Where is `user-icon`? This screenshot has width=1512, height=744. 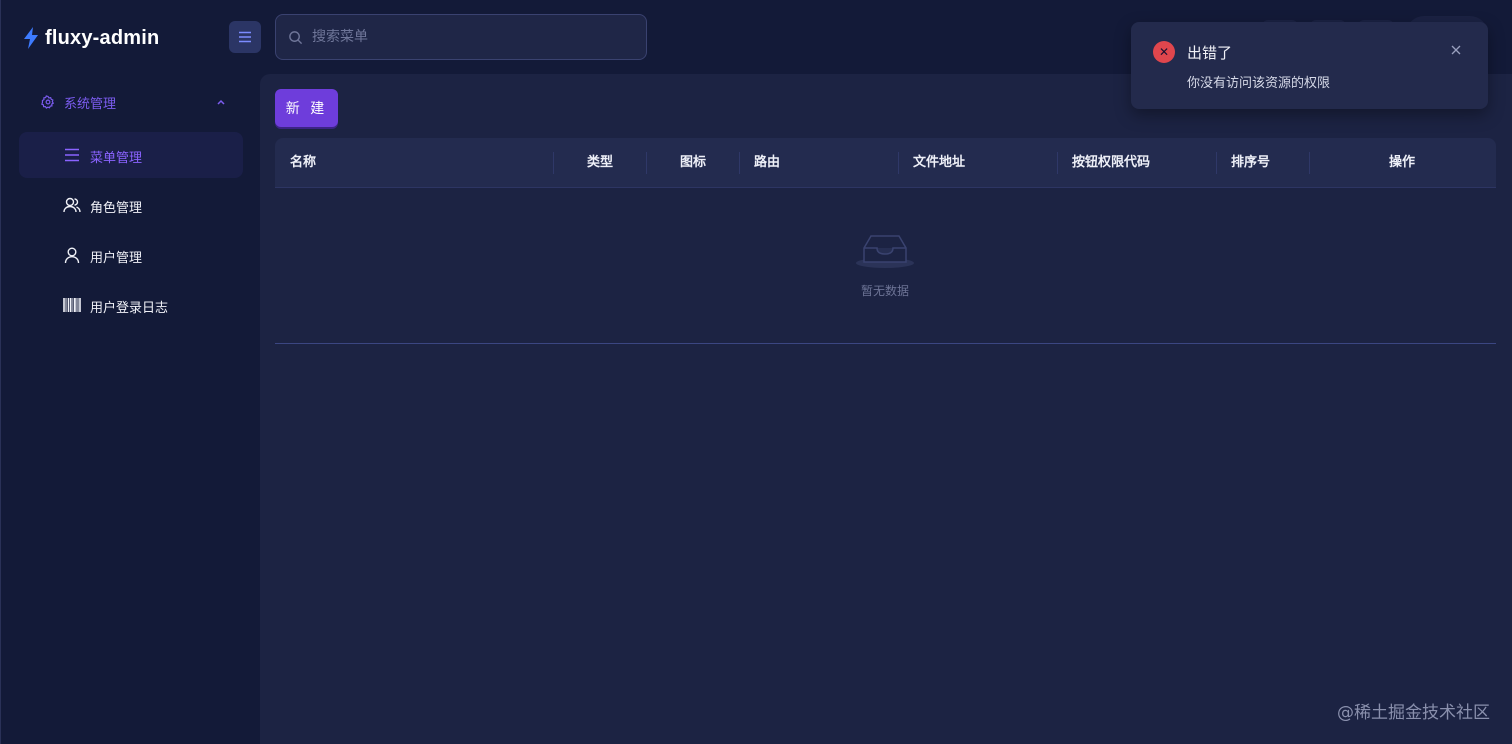 user-icon is located at coordinates (72, 255).